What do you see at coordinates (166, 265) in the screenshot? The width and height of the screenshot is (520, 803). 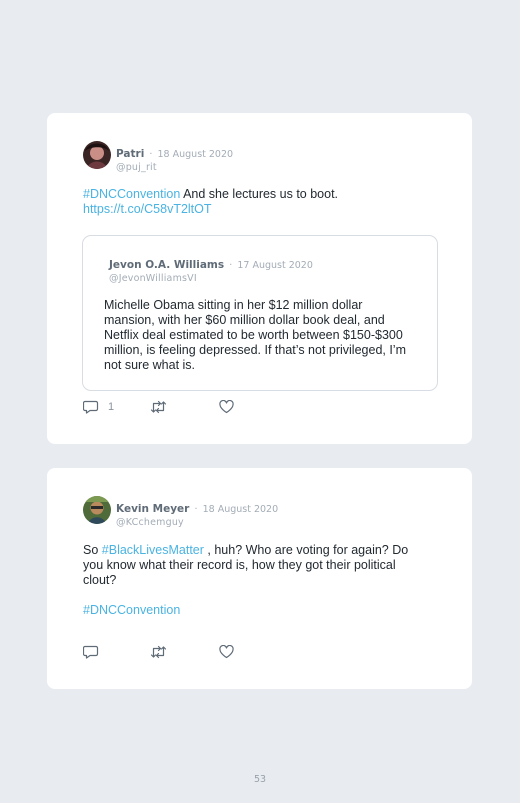 I see `quoted-author-name: Jevon O.A. Williams` at bounding box center [166, 265].